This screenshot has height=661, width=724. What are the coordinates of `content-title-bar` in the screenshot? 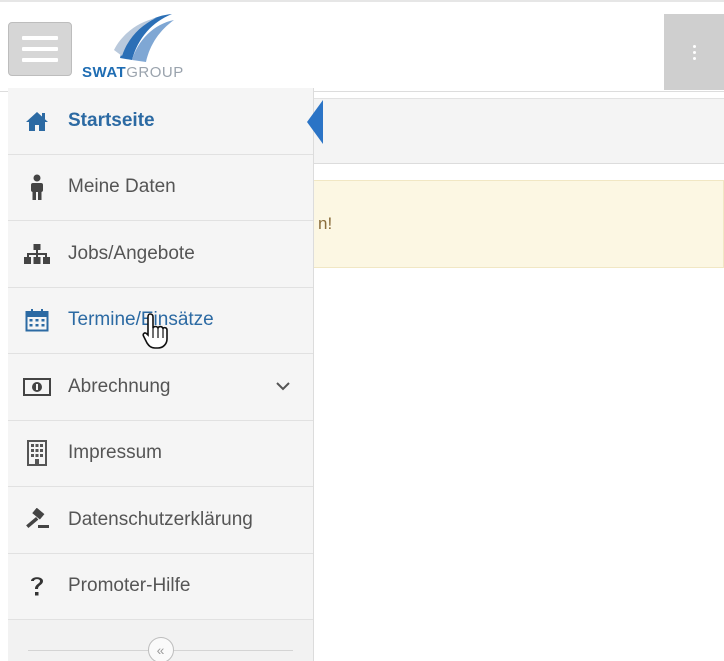 It's located at (519, 131).